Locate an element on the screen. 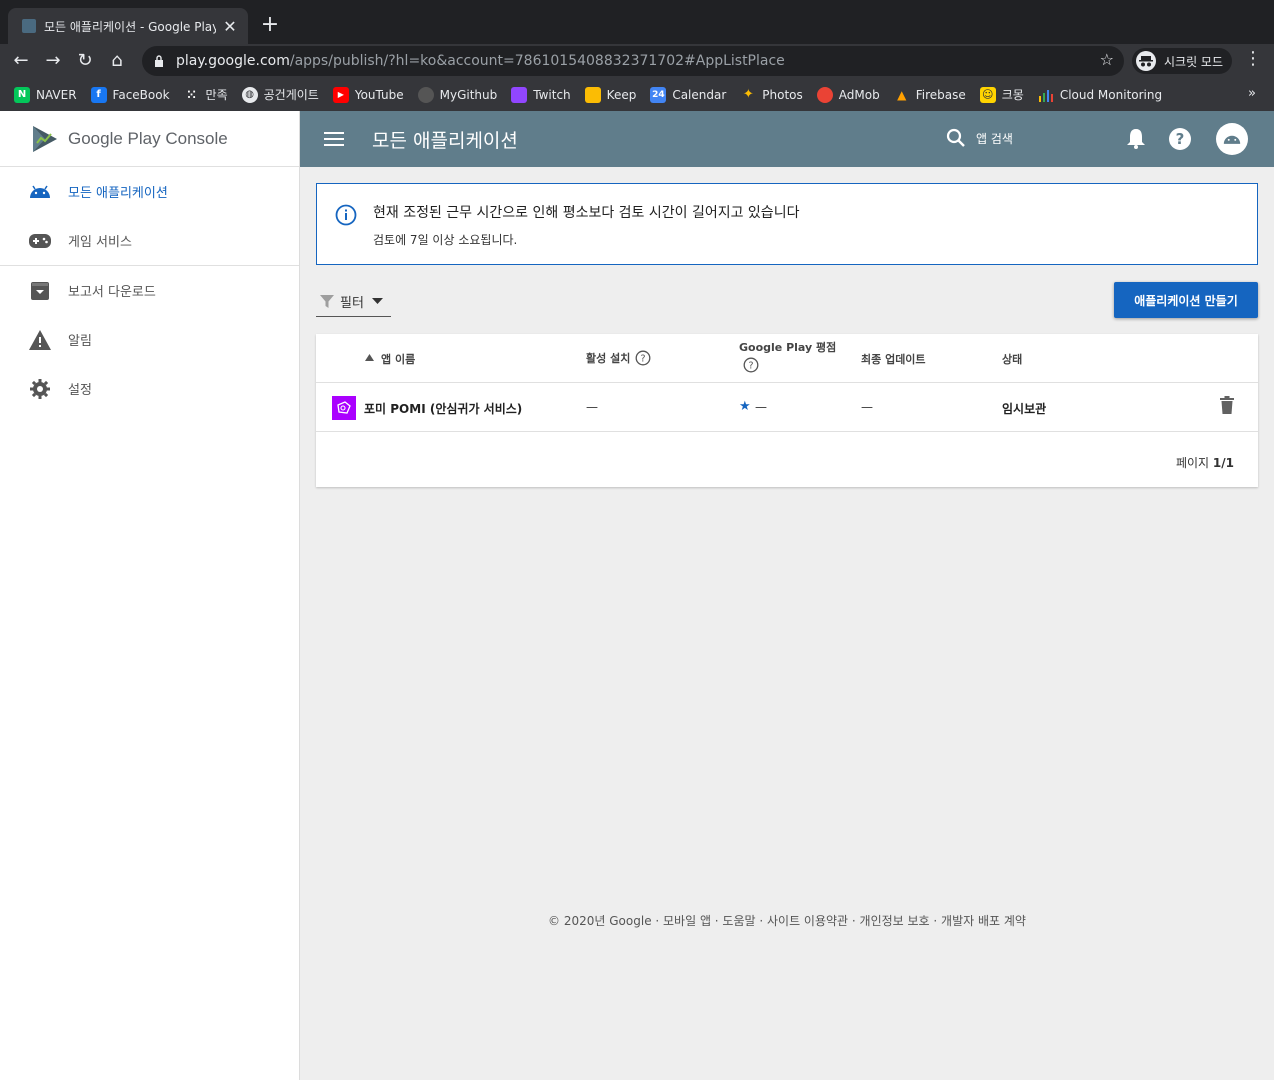 This screenshot has width=1274, height=1080. column-header-status: 상태 is located at coordinates (1012, 359).